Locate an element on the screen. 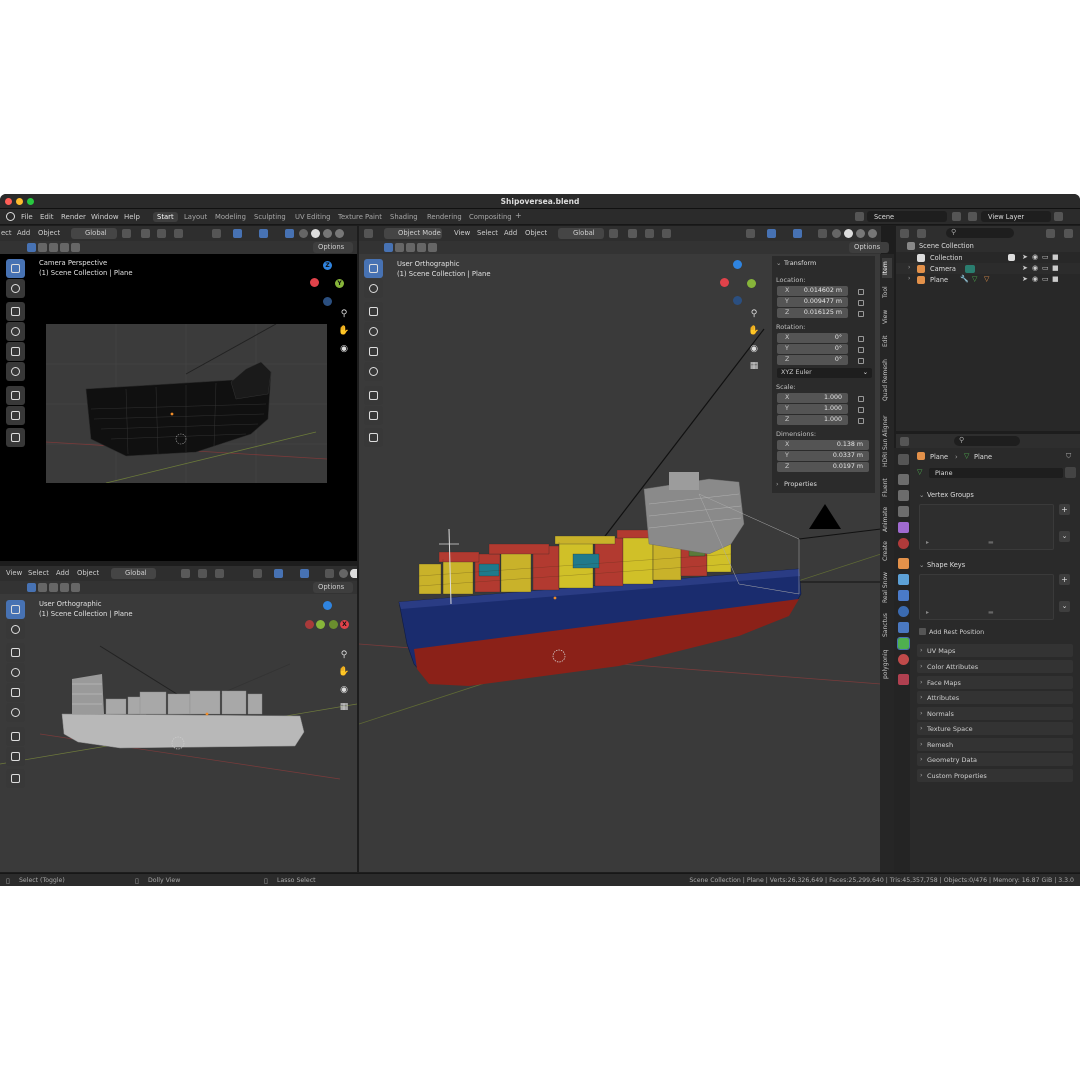  breadcrumb-data: Plane is located at coordinates (983, 457).